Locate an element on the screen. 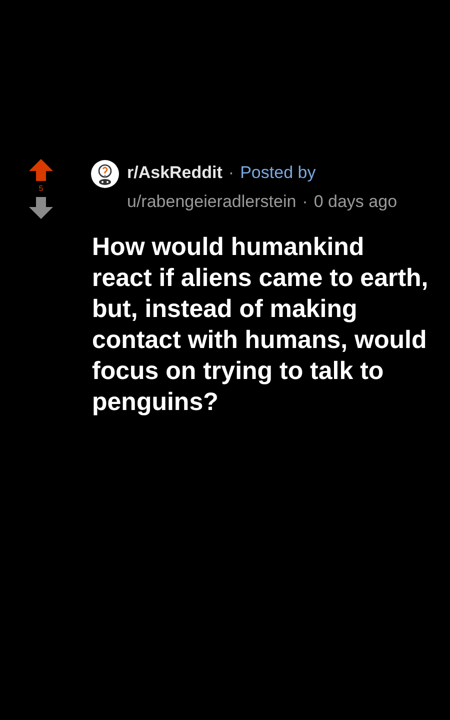 The height and width of the screenshot is (720, 450). downvote-icon is located at coordinates (41, 208).